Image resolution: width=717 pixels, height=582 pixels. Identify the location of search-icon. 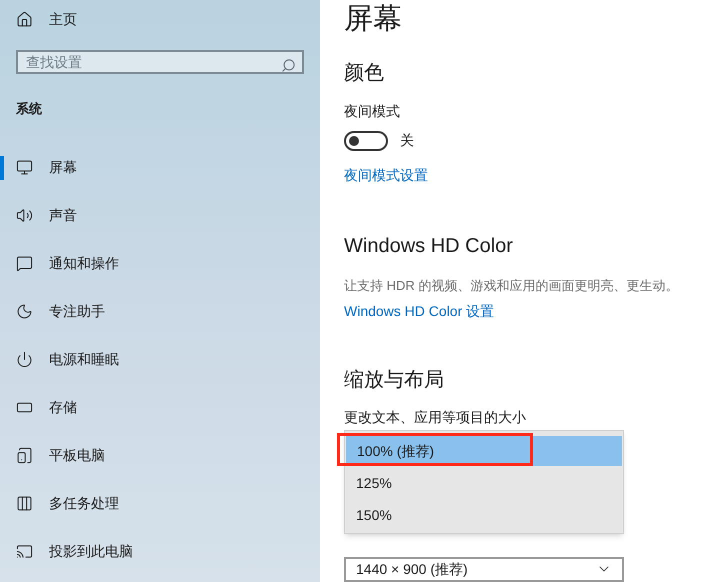
(288, 65).